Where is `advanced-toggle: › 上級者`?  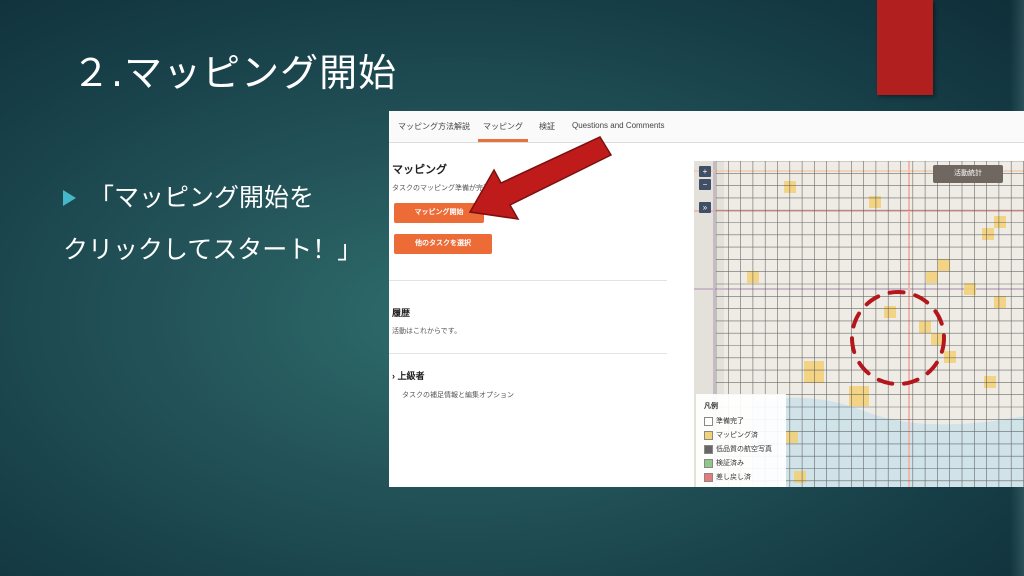 advanced-toggle: › 上級者 is located at coordinates (408, 375).